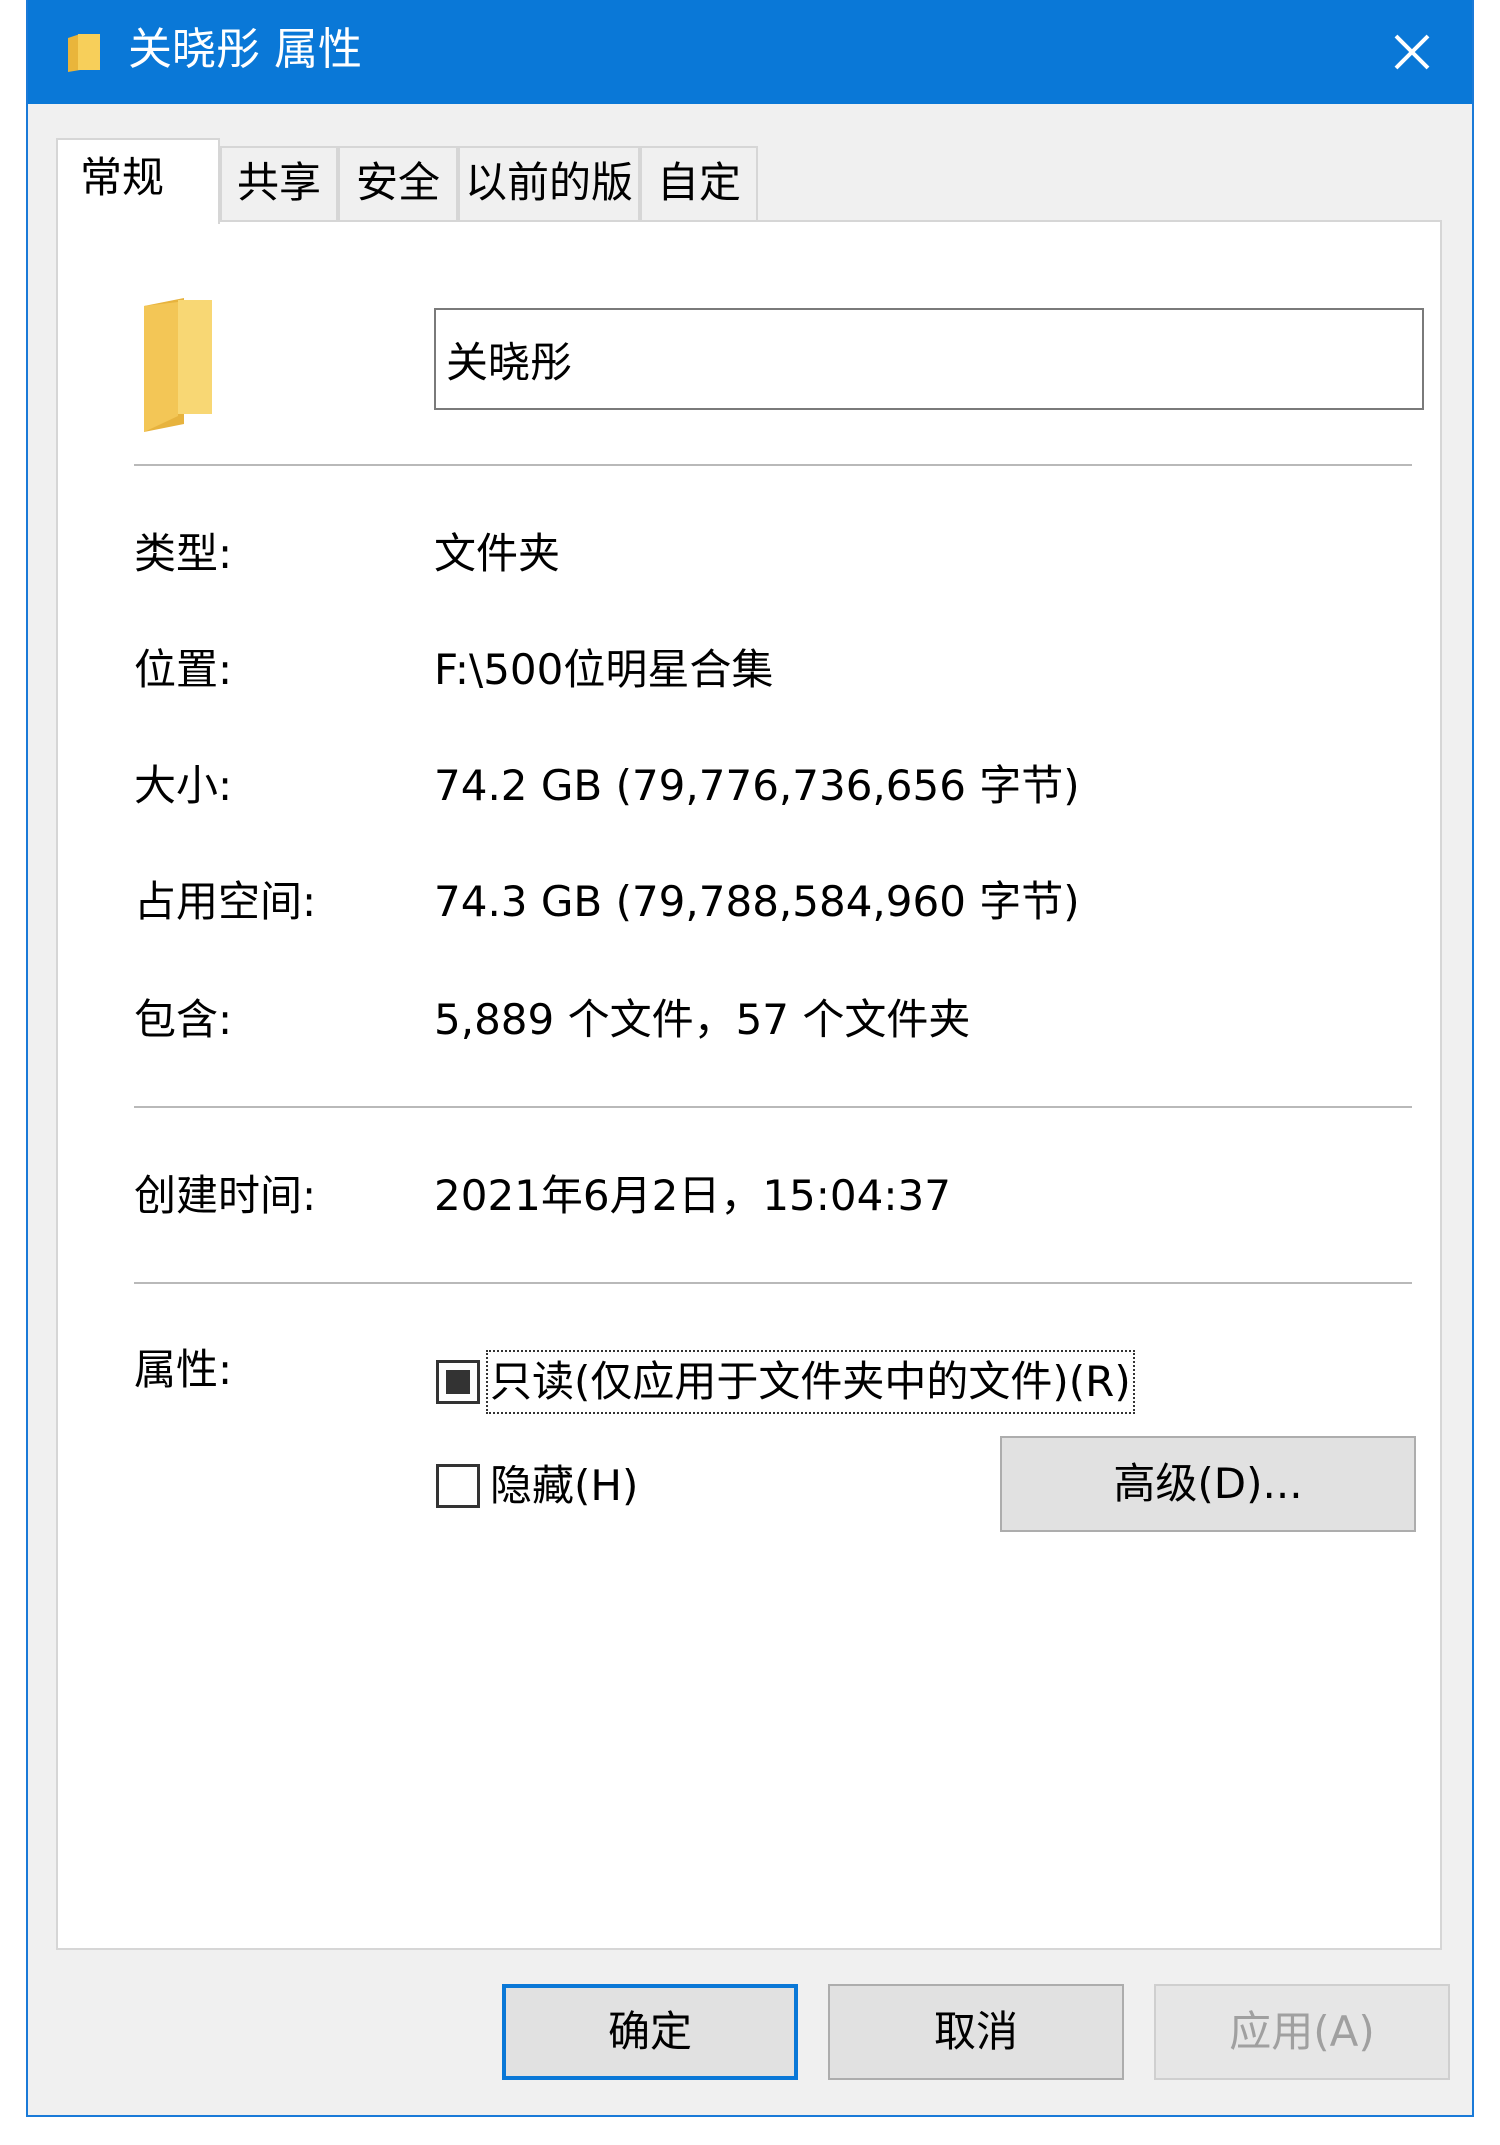  I want to click on tab-sharing: 共享, so click(279, 184).